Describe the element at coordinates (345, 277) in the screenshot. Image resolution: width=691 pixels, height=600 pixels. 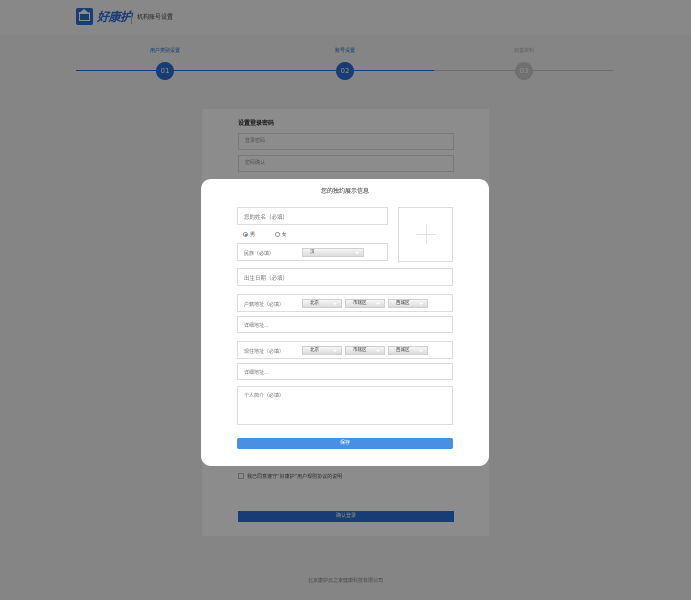
I see `birthday-input: 出生日期（必填）` at that location.